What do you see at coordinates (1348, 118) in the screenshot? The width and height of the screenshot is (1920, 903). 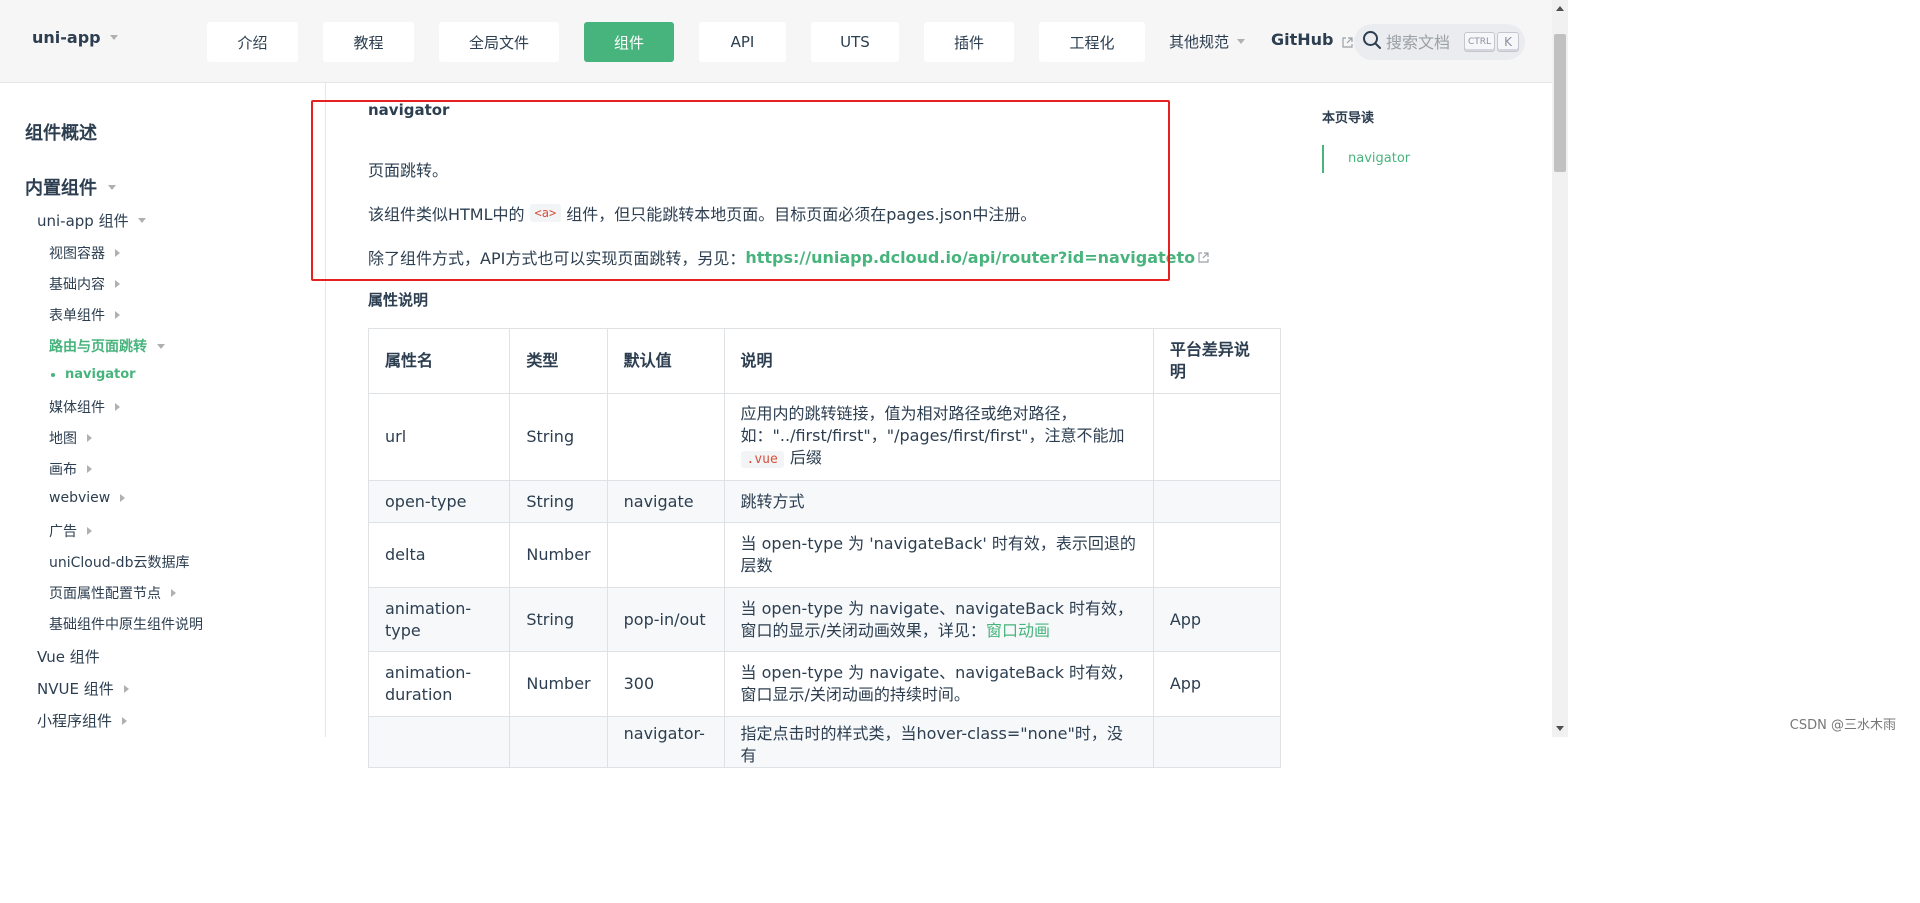 I see `toc-title: 本页导读` at bounding box center [1348, 118].